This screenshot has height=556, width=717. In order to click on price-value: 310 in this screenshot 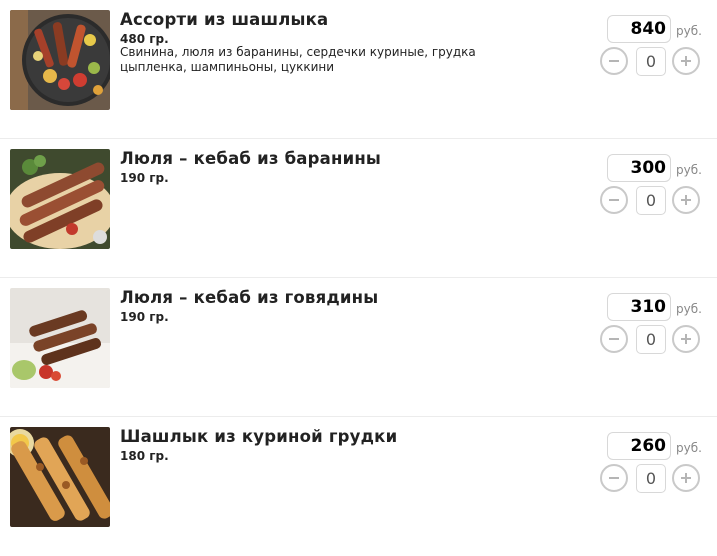, I will do `click(639, 307)`.